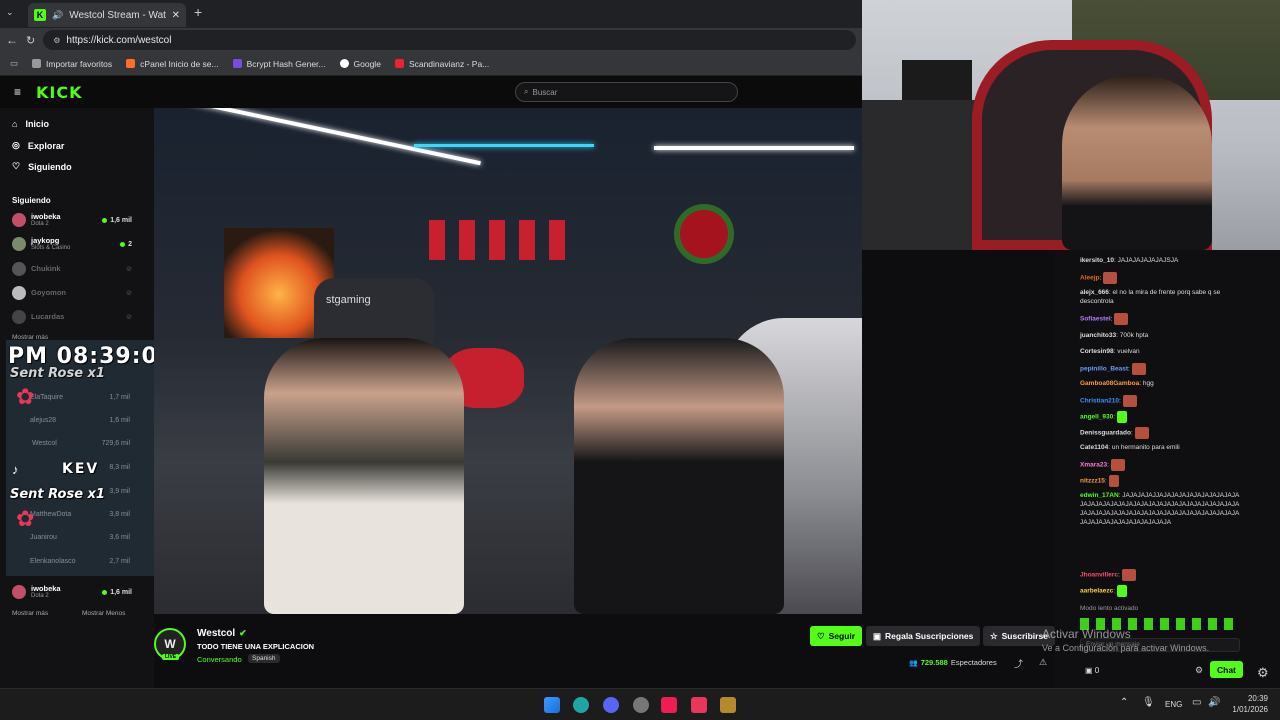 The image size is (1280, 720). What do you see at coordinates (923, 636) in the screenshot?
I see `gift-subs-button: ▣ Regala Suscripciones` at bounding box center [923, 636].